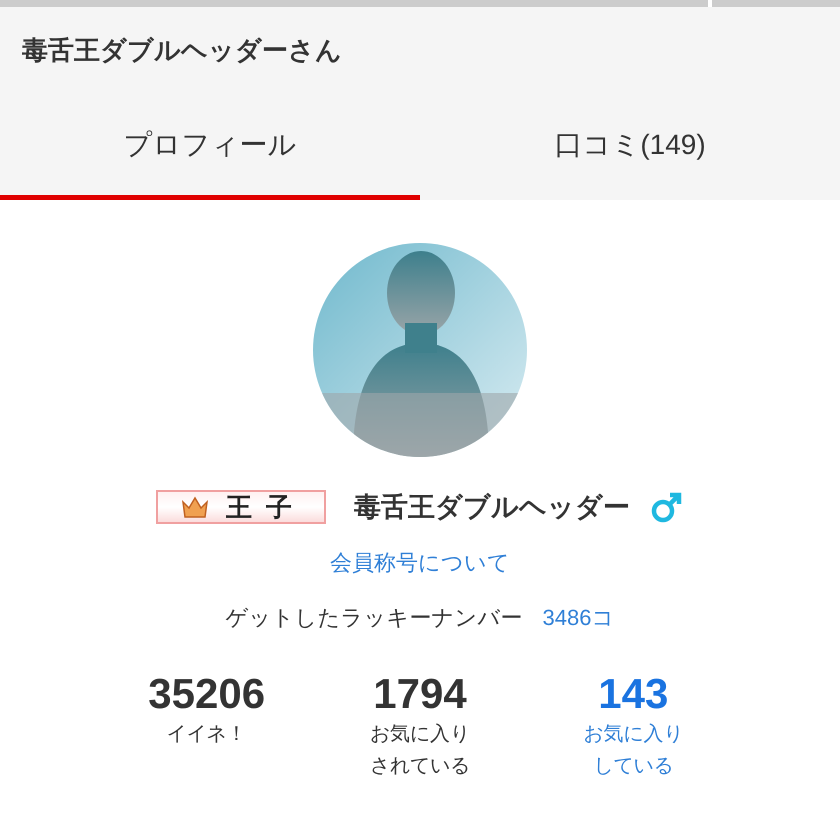  I want to click on tab: 口コミ(149), so click(630, 147).